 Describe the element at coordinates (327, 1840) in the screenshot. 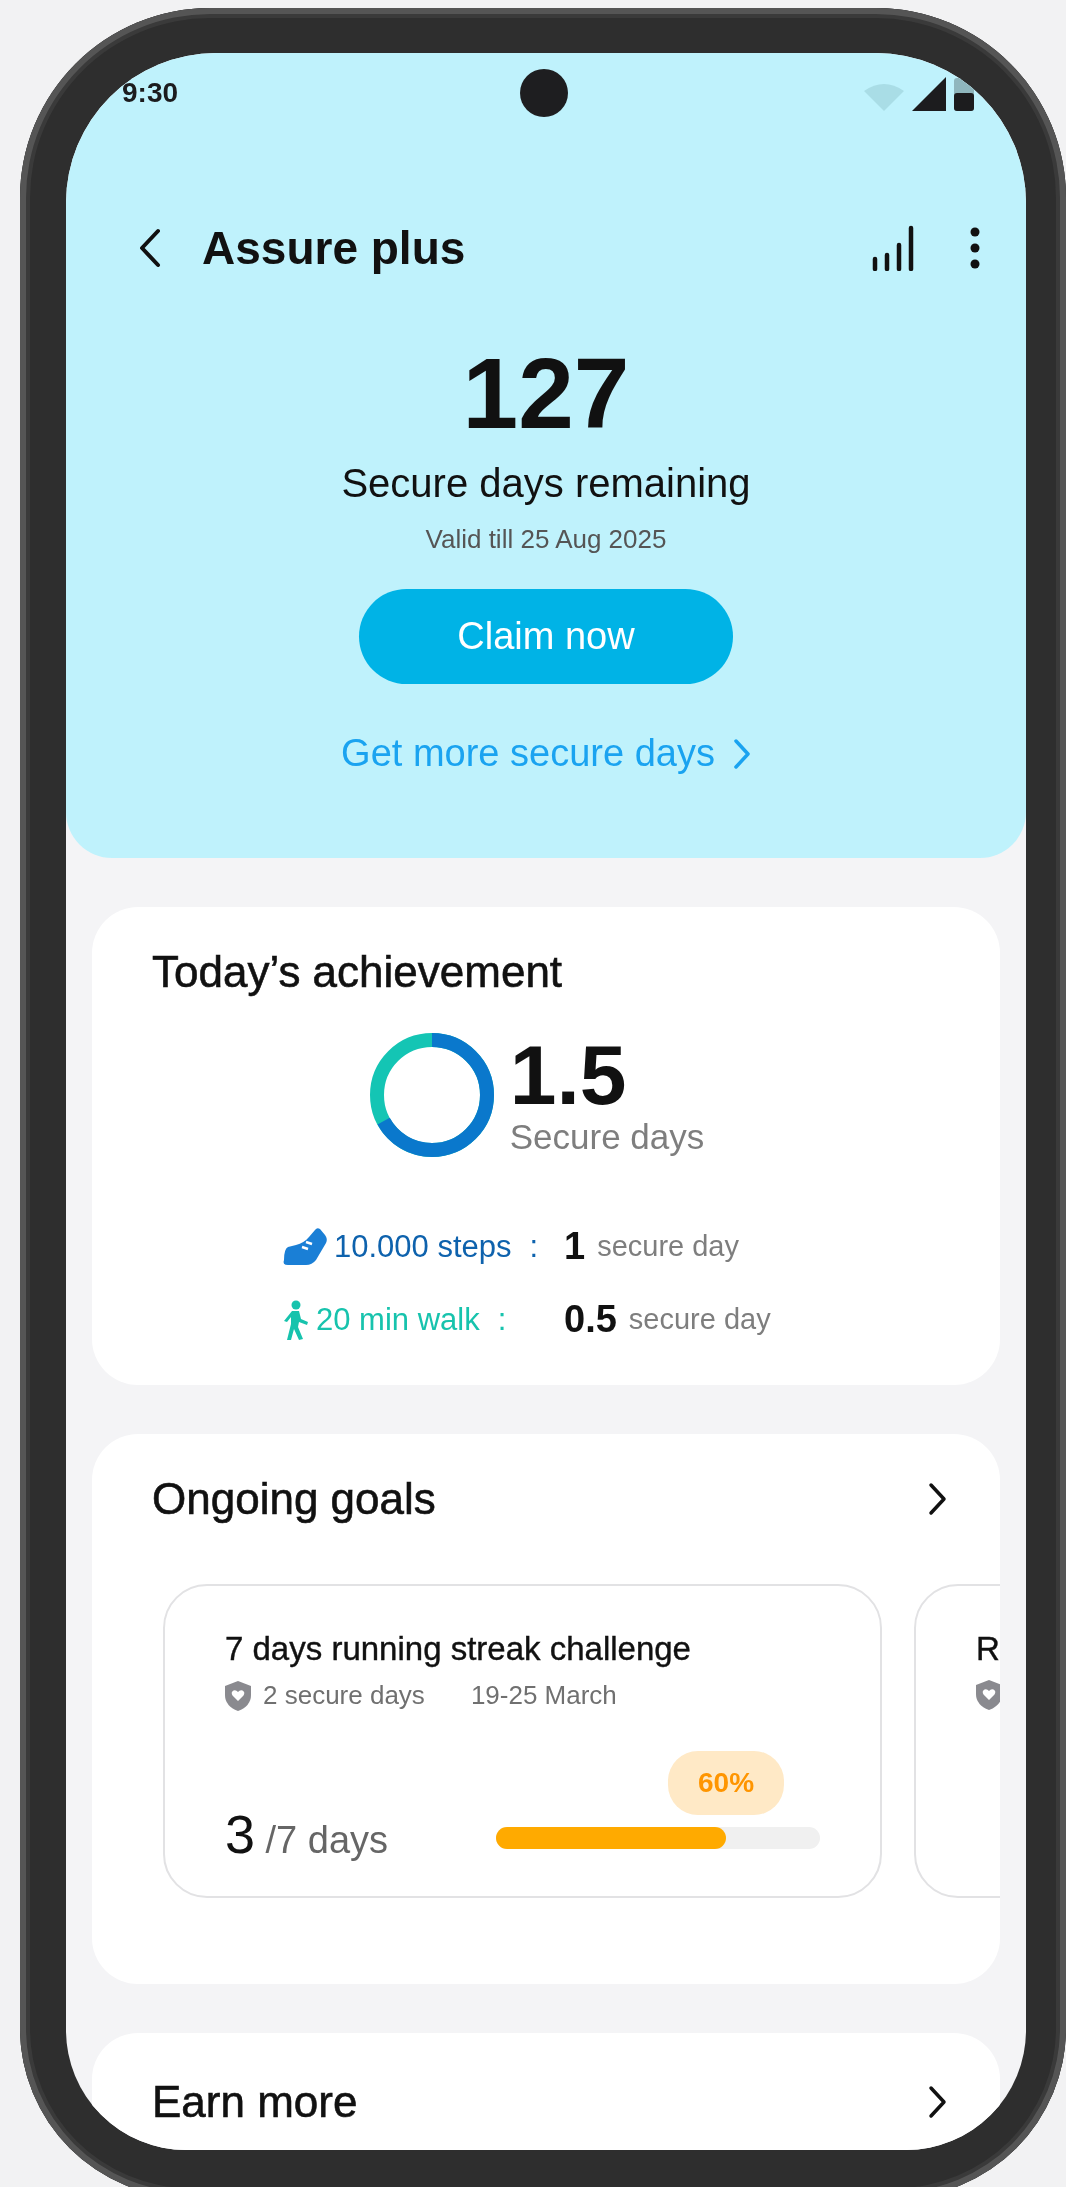

I see `days-total: /7 days` at that location.